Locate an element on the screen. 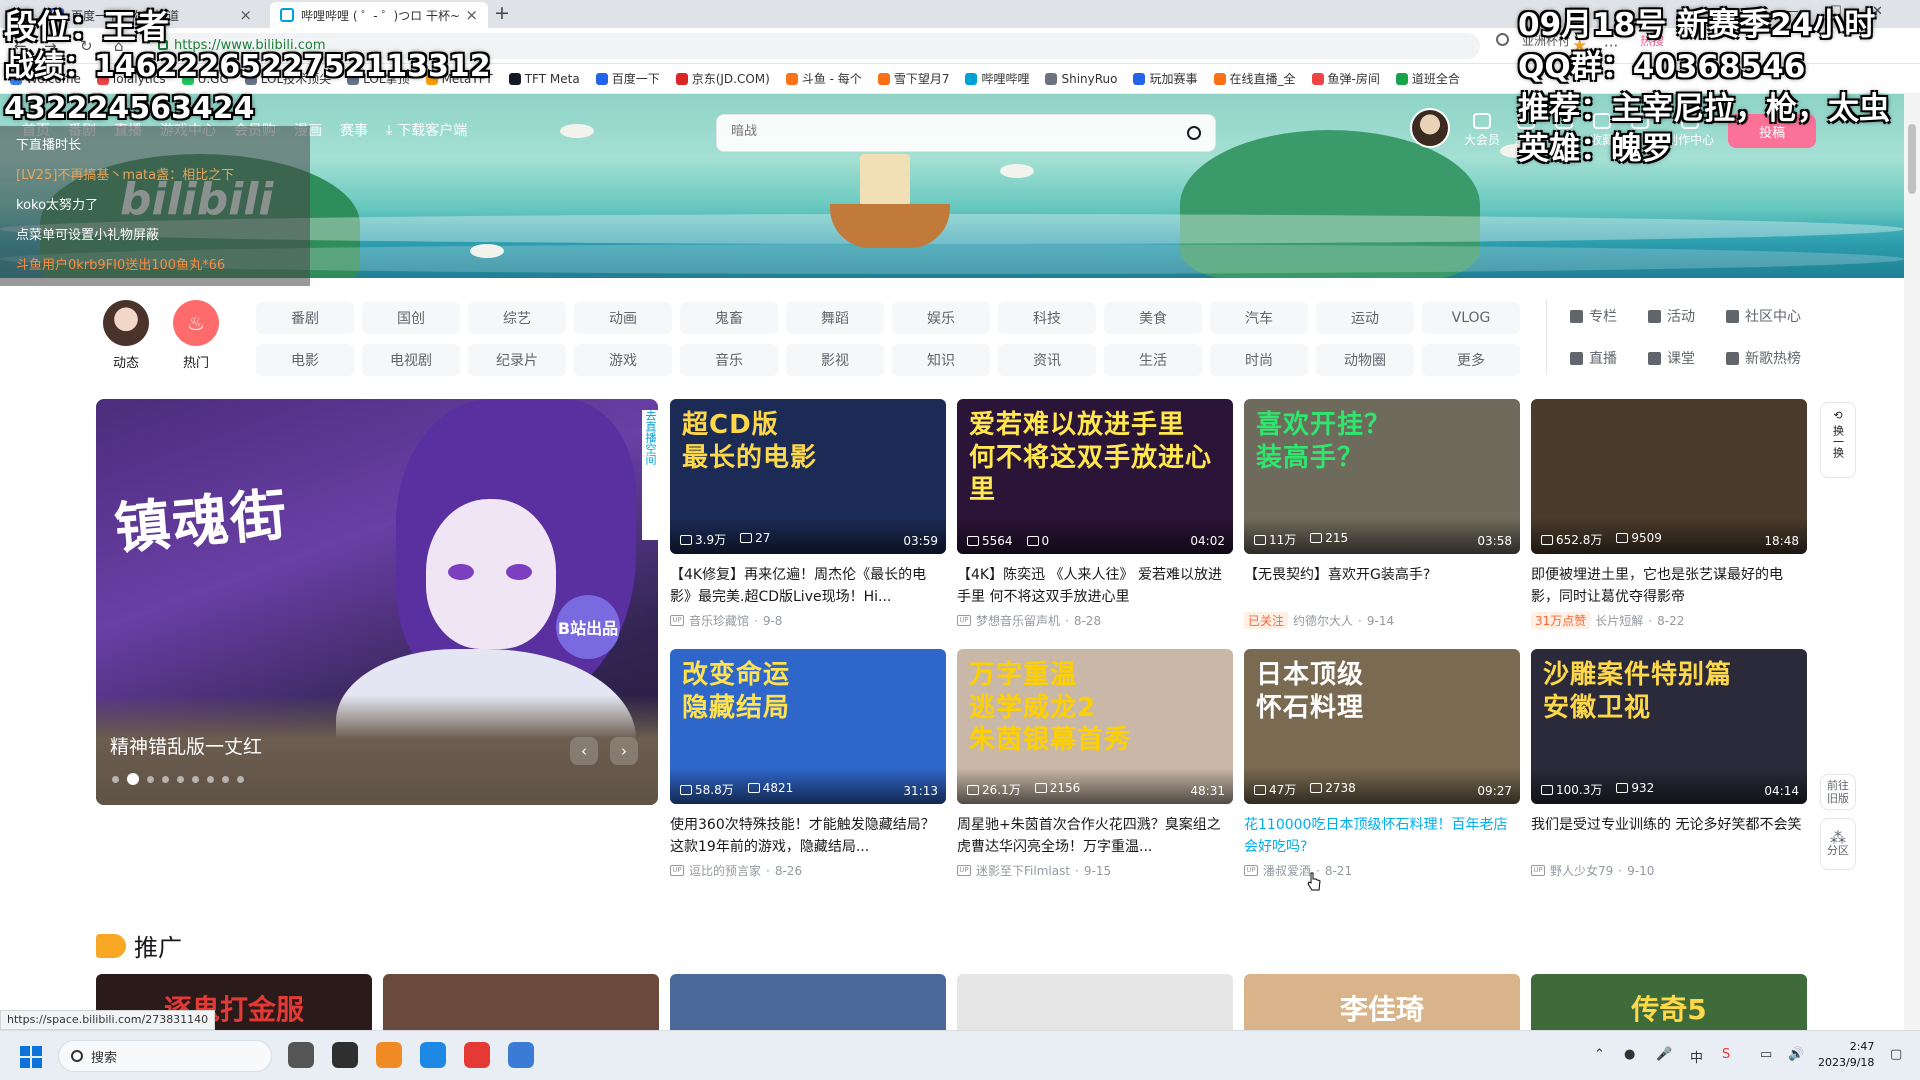 Image resolution: width=1920 pixels, height=1080 pixels. promo-card: 李佳琦 is located at coordinates (1382, 1003).